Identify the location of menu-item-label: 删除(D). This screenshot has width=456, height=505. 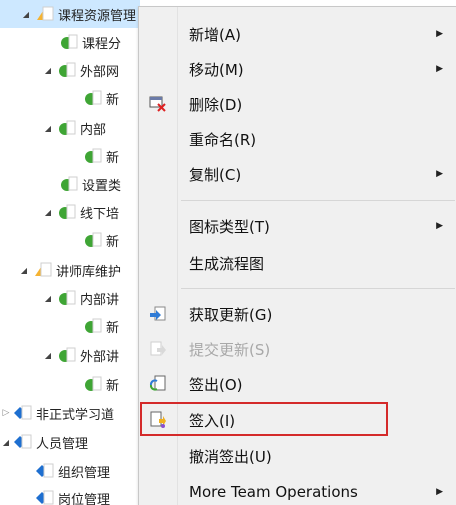
(216, 104).